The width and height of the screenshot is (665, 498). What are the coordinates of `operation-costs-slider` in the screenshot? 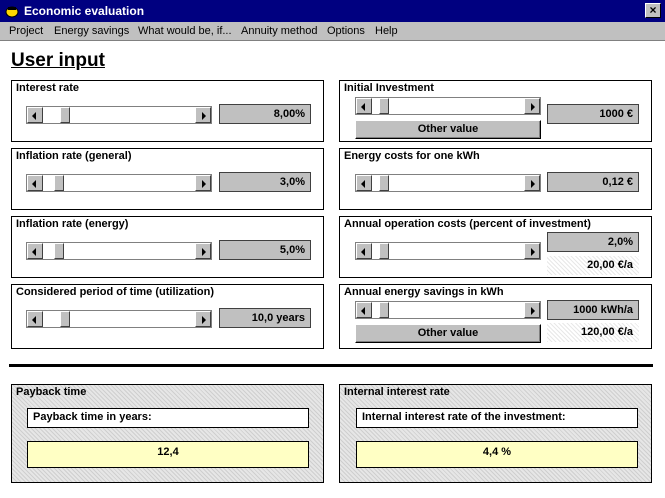 It's located at (448, 251).